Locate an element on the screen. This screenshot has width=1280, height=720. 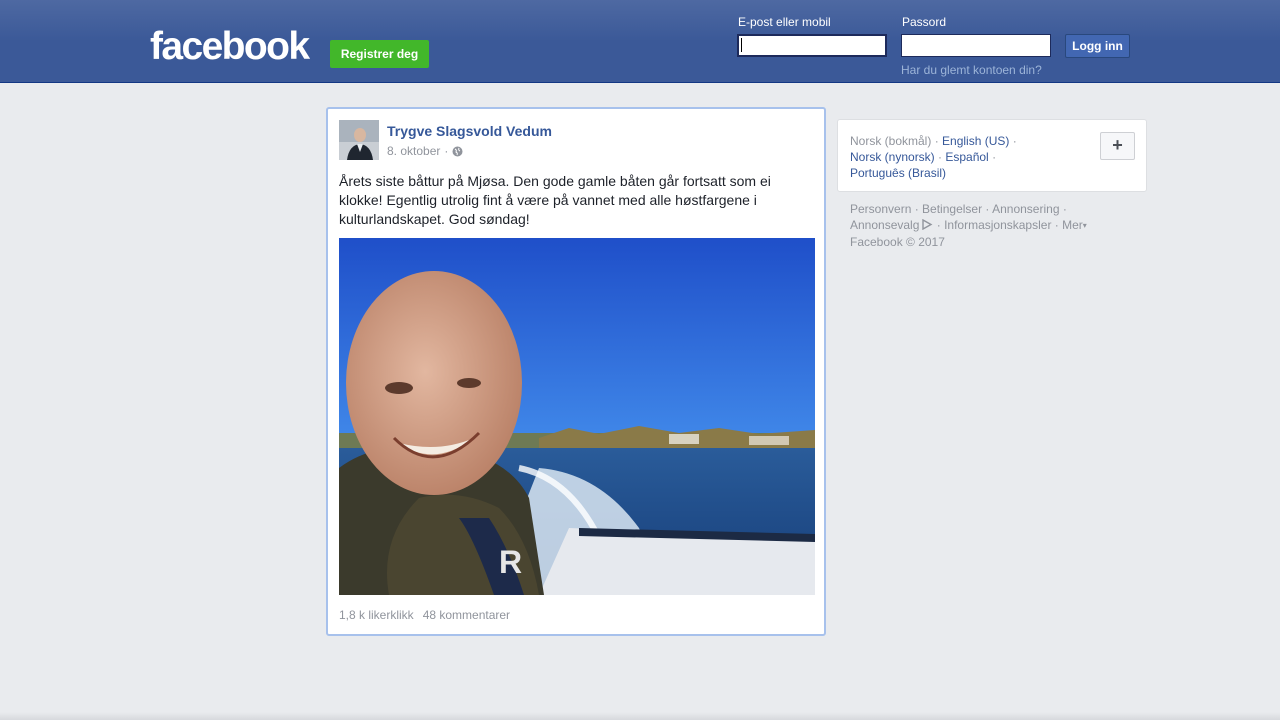
ad-choices-link: Annonsevalg is located at coordinates (884, 225).